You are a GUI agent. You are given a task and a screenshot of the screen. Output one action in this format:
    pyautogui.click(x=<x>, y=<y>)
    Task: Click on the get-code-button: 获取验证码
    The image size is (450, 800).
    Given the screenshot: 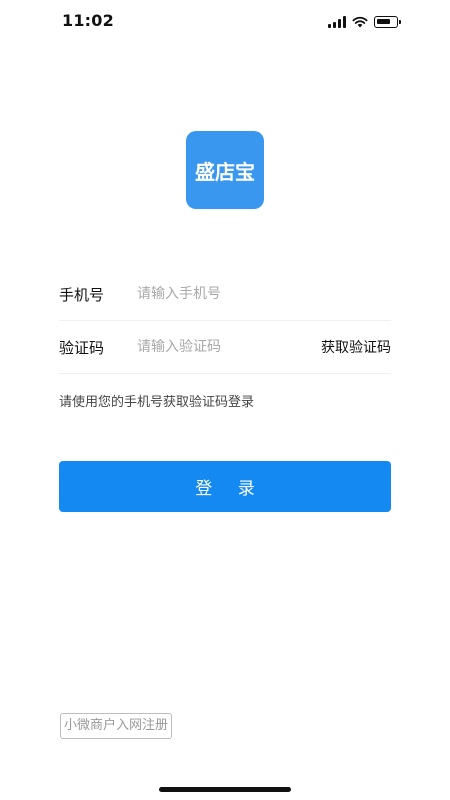 What is the action you would take?
    pyautogui.click(x=356, y=347)
    